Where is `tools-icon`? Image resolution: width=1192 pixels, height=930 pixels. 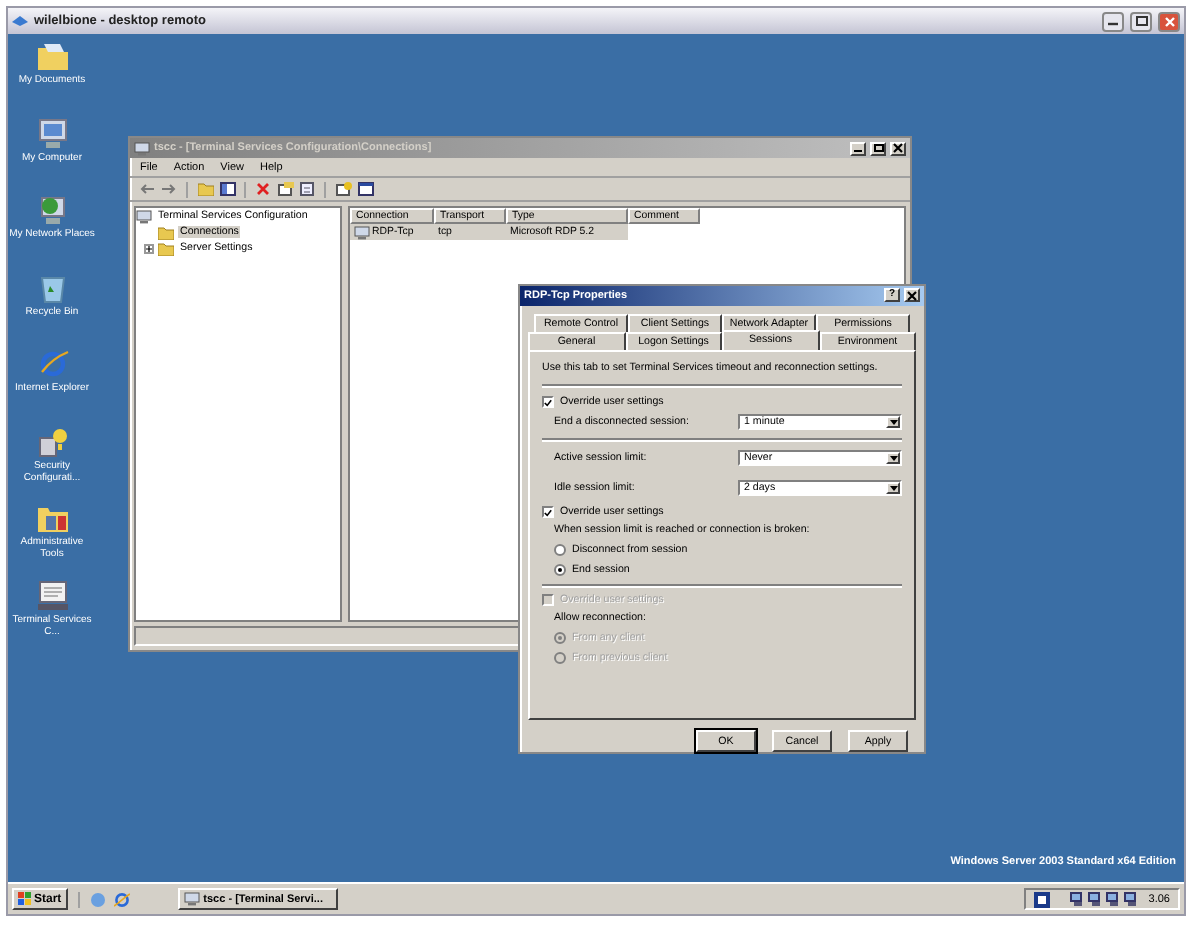
tools-icon is located at coordinates (52, 518).